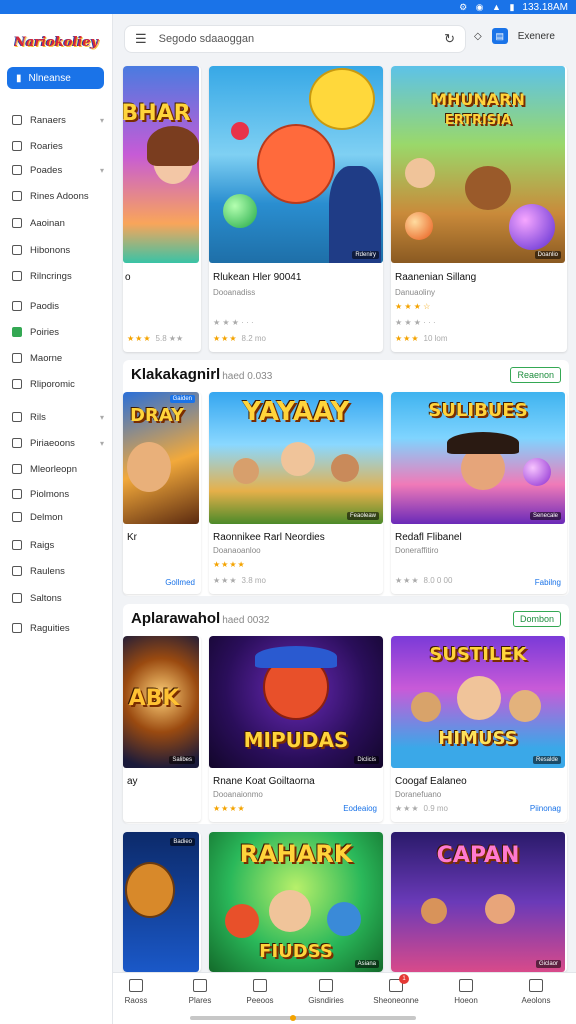 The width and height of the screenshot is (576, 1024). What do you see at coordinates (180, 582) in the screenshot?
I see `card-link: Gollmed` at bounding box center [180, 582].